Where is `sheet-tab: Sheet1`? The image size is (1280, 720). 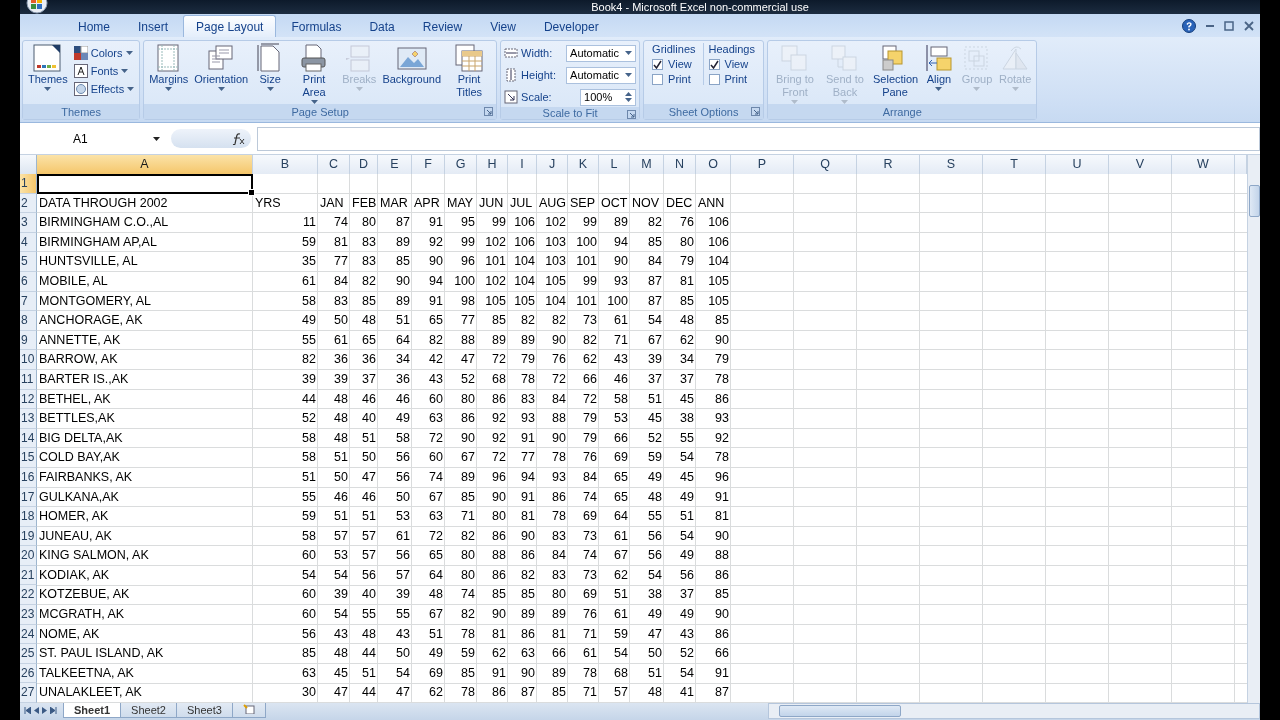
sheet-tab: Sheet1 is located at coordinates (92, 710).